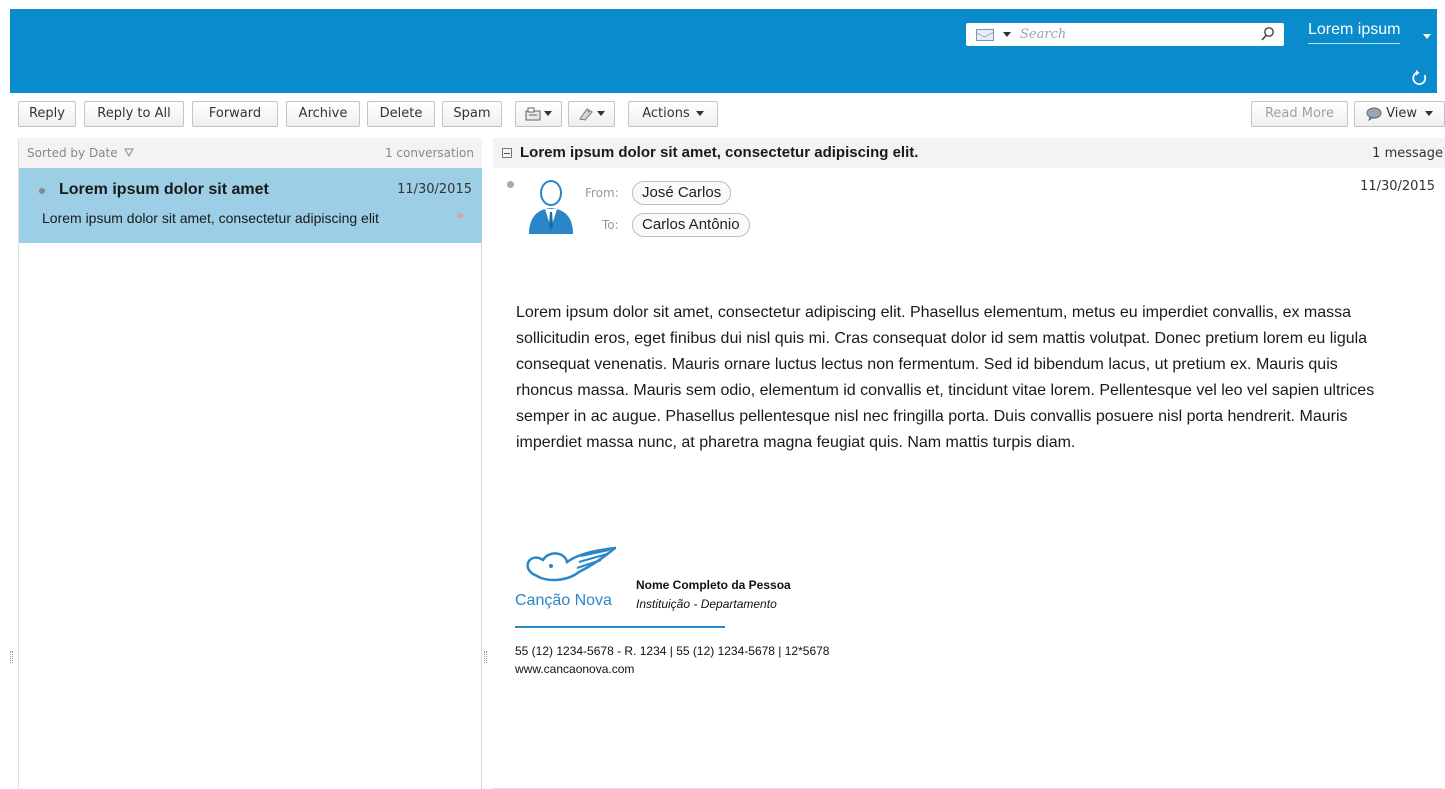 The height and width of the screenshot is (789, 1445). I want to click on move-folder-button, so click(538, 114).